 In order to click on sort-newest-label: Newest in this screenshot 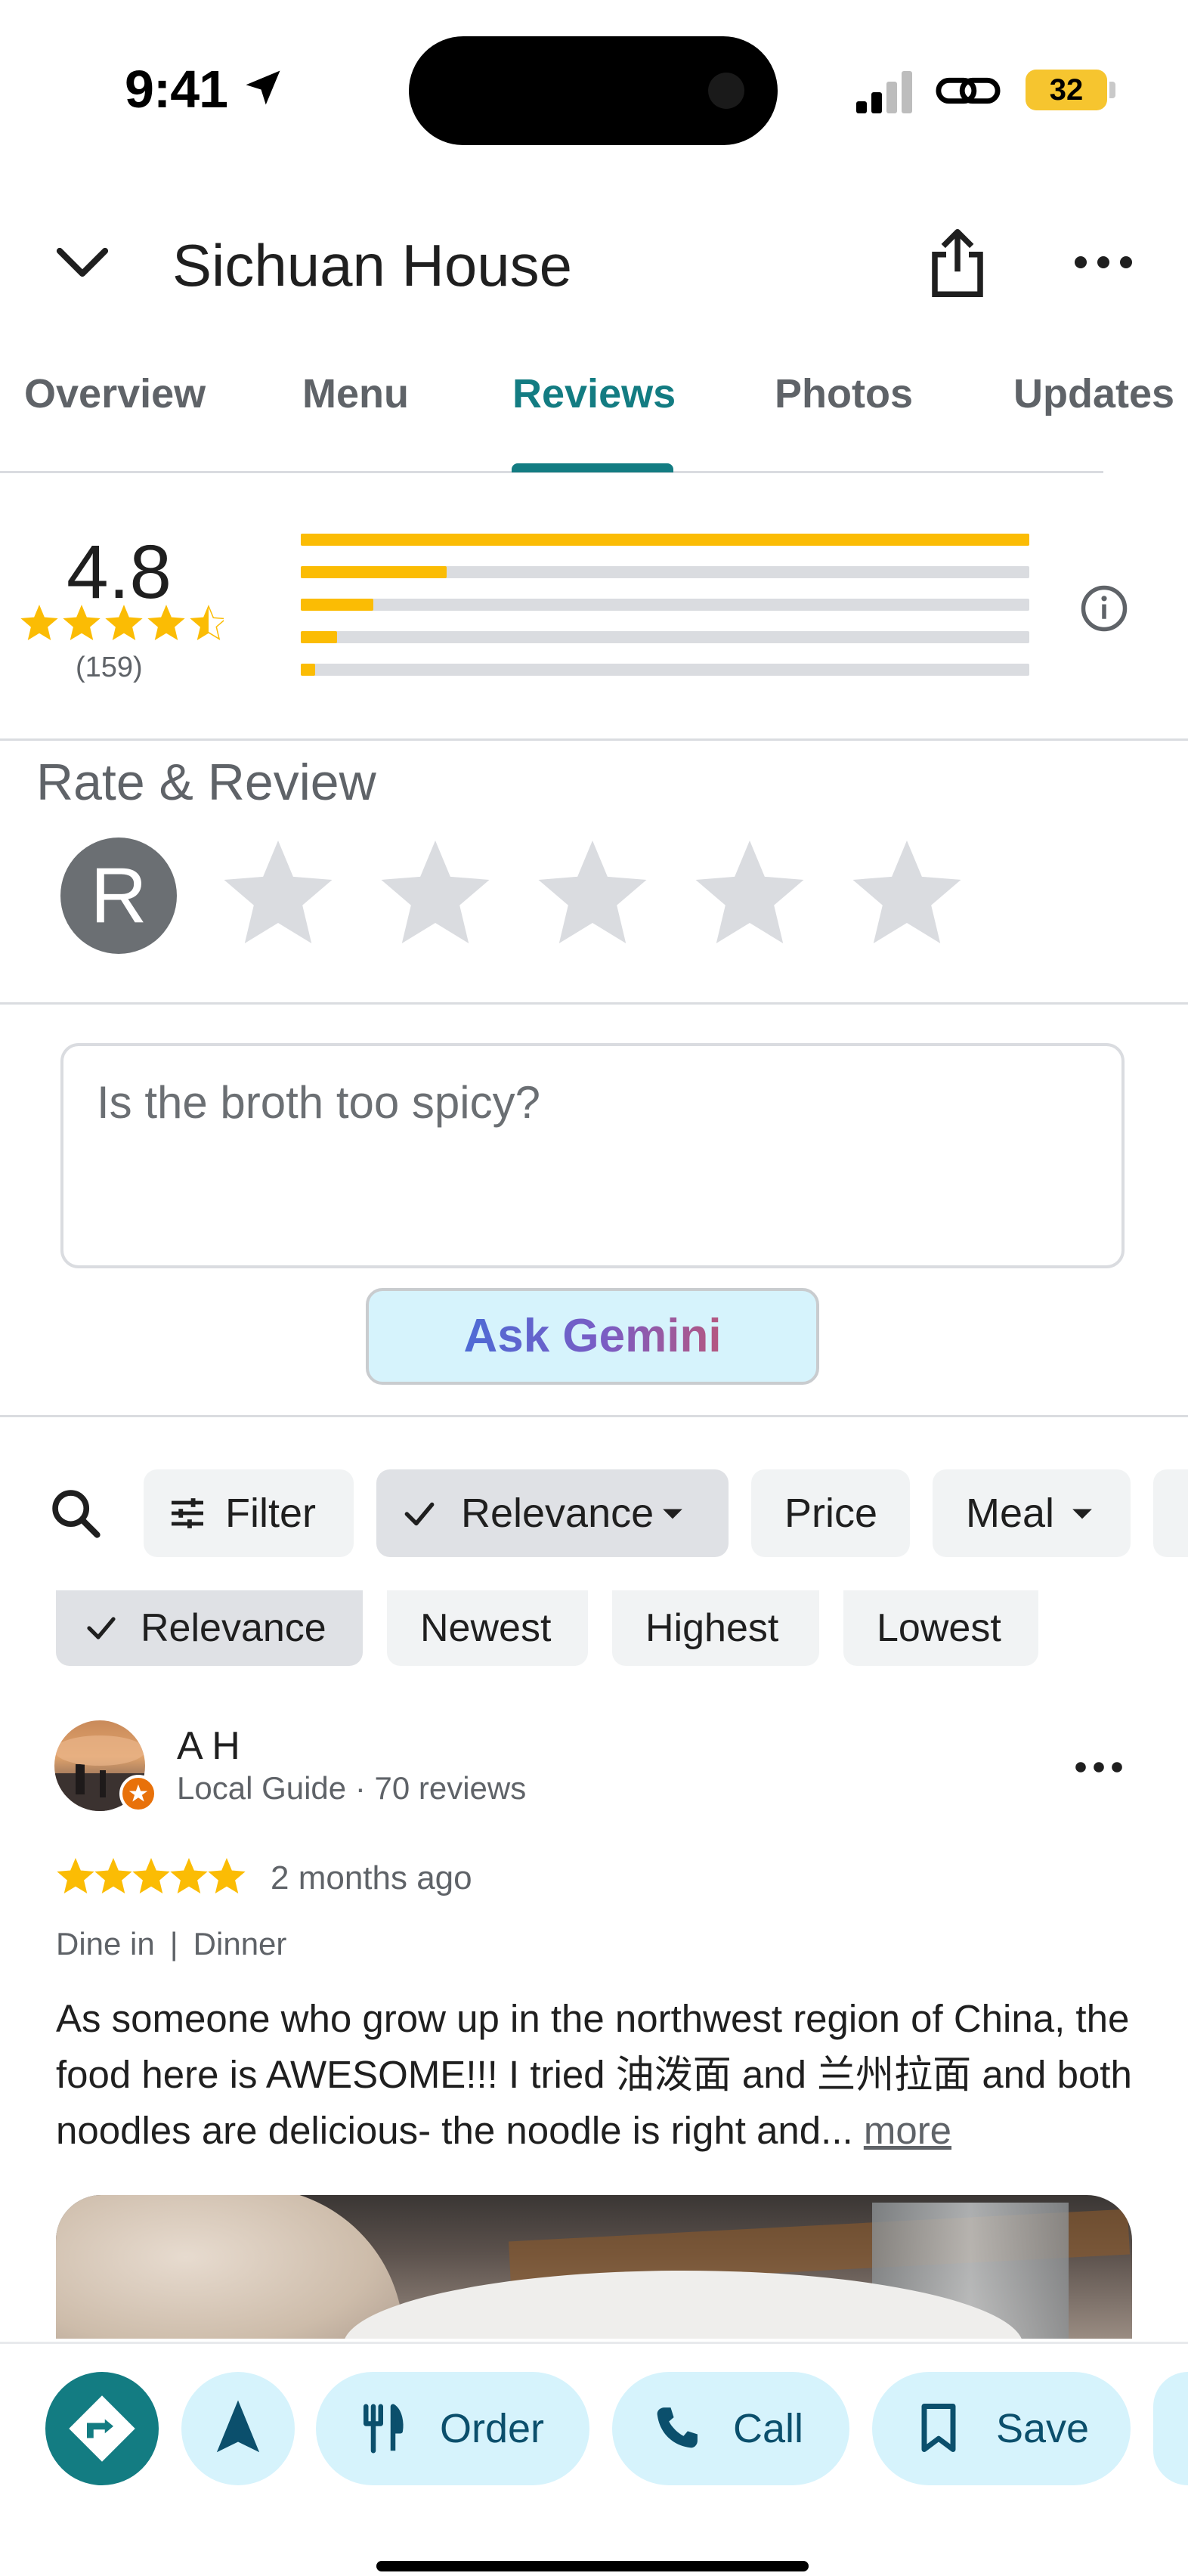, I will do `click(486, 1628)`.